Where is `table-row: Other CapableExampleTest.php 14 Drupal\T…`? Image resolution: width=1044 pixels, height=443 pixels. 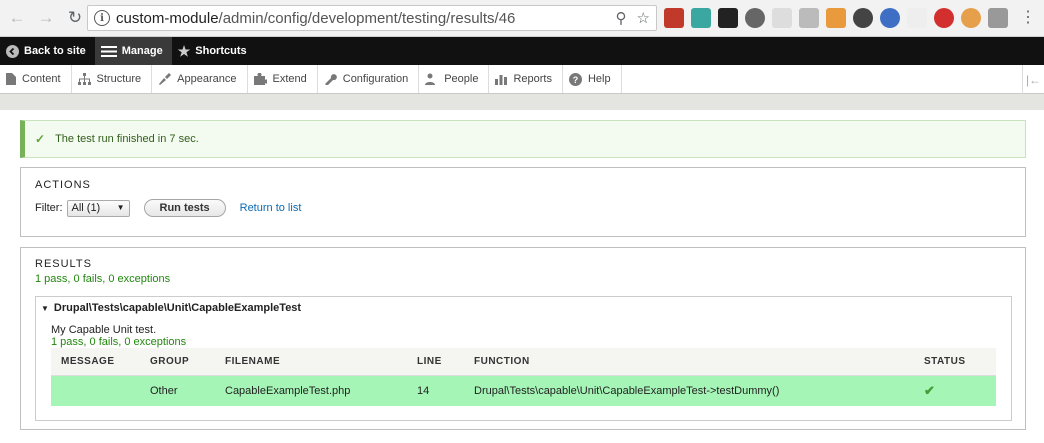
table-row: Other CapableExampleTest.php 14 Drupal\T… is located at coordinates (523, 390).